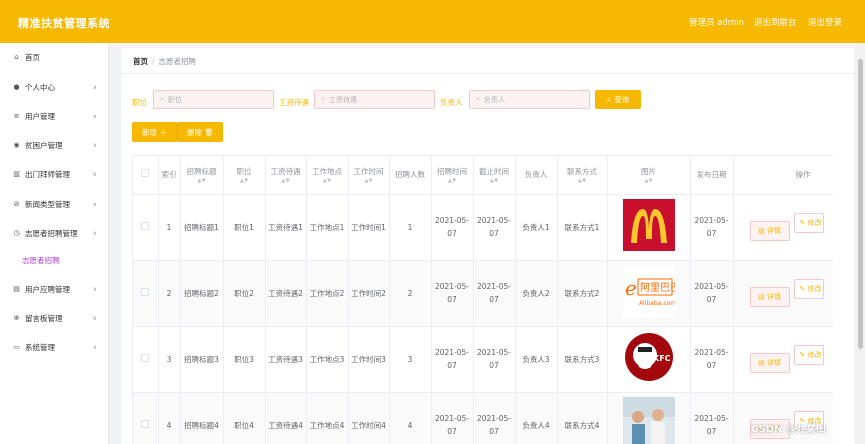 This screenshot has height=444, width=865. Describe the element at coordinates (712, 293) in the screenshot. I see `cell-date: 2021-05-07` at that location.